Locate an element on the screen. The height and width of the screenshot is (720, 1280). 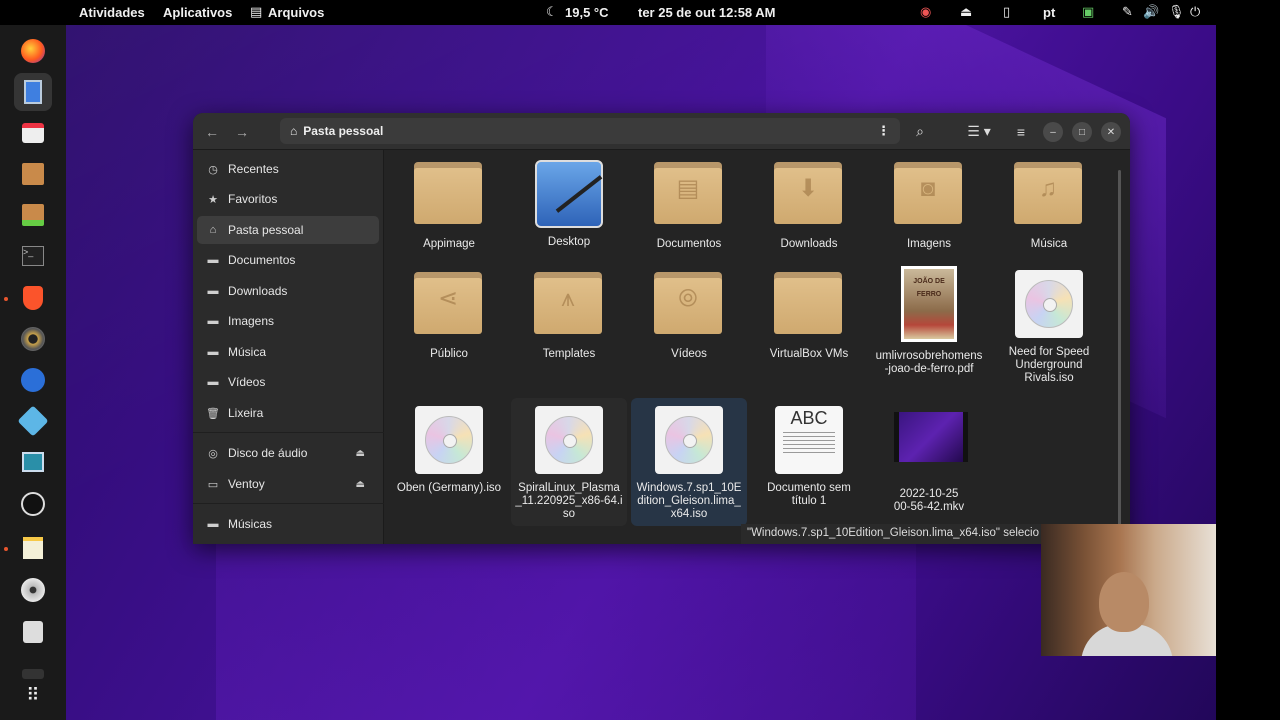
forward-icon: → is located at coordinates (242, 131).